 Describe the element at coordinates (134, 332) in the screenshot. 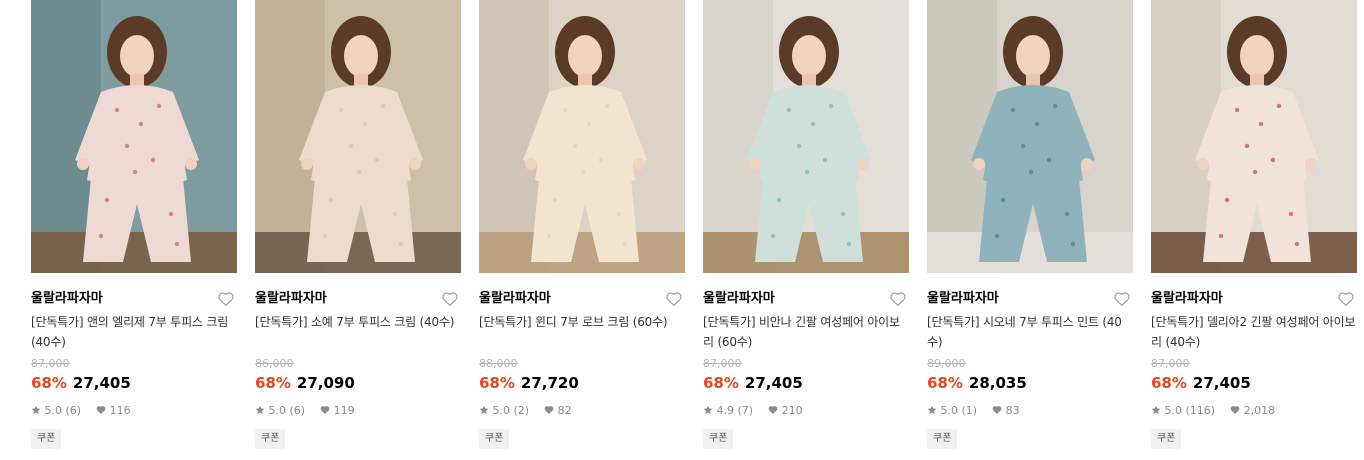

I see `product-title: [단독특가] 앤의 엘리제 7부 투피스 크림 (40수)` at that location.